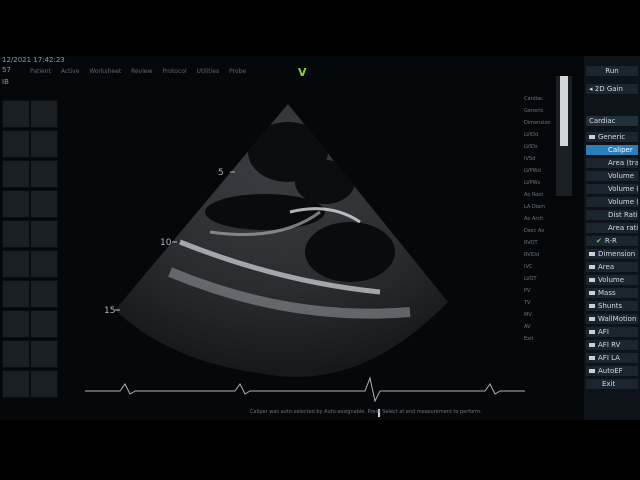 This screenshot has width=640, height=480. What do you see at coordinates (612, 332) in the screenshot?
I see `menu-afi: AFI` at bounding box center [612, 332].